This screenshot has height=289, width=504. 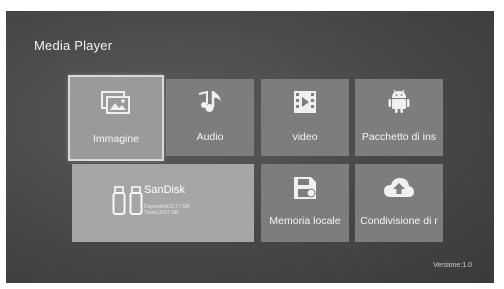 What do you see at coordinates (116, 118) in the screenshot?
I see `tile-image: Immagine` at bounding box center [116, 118].